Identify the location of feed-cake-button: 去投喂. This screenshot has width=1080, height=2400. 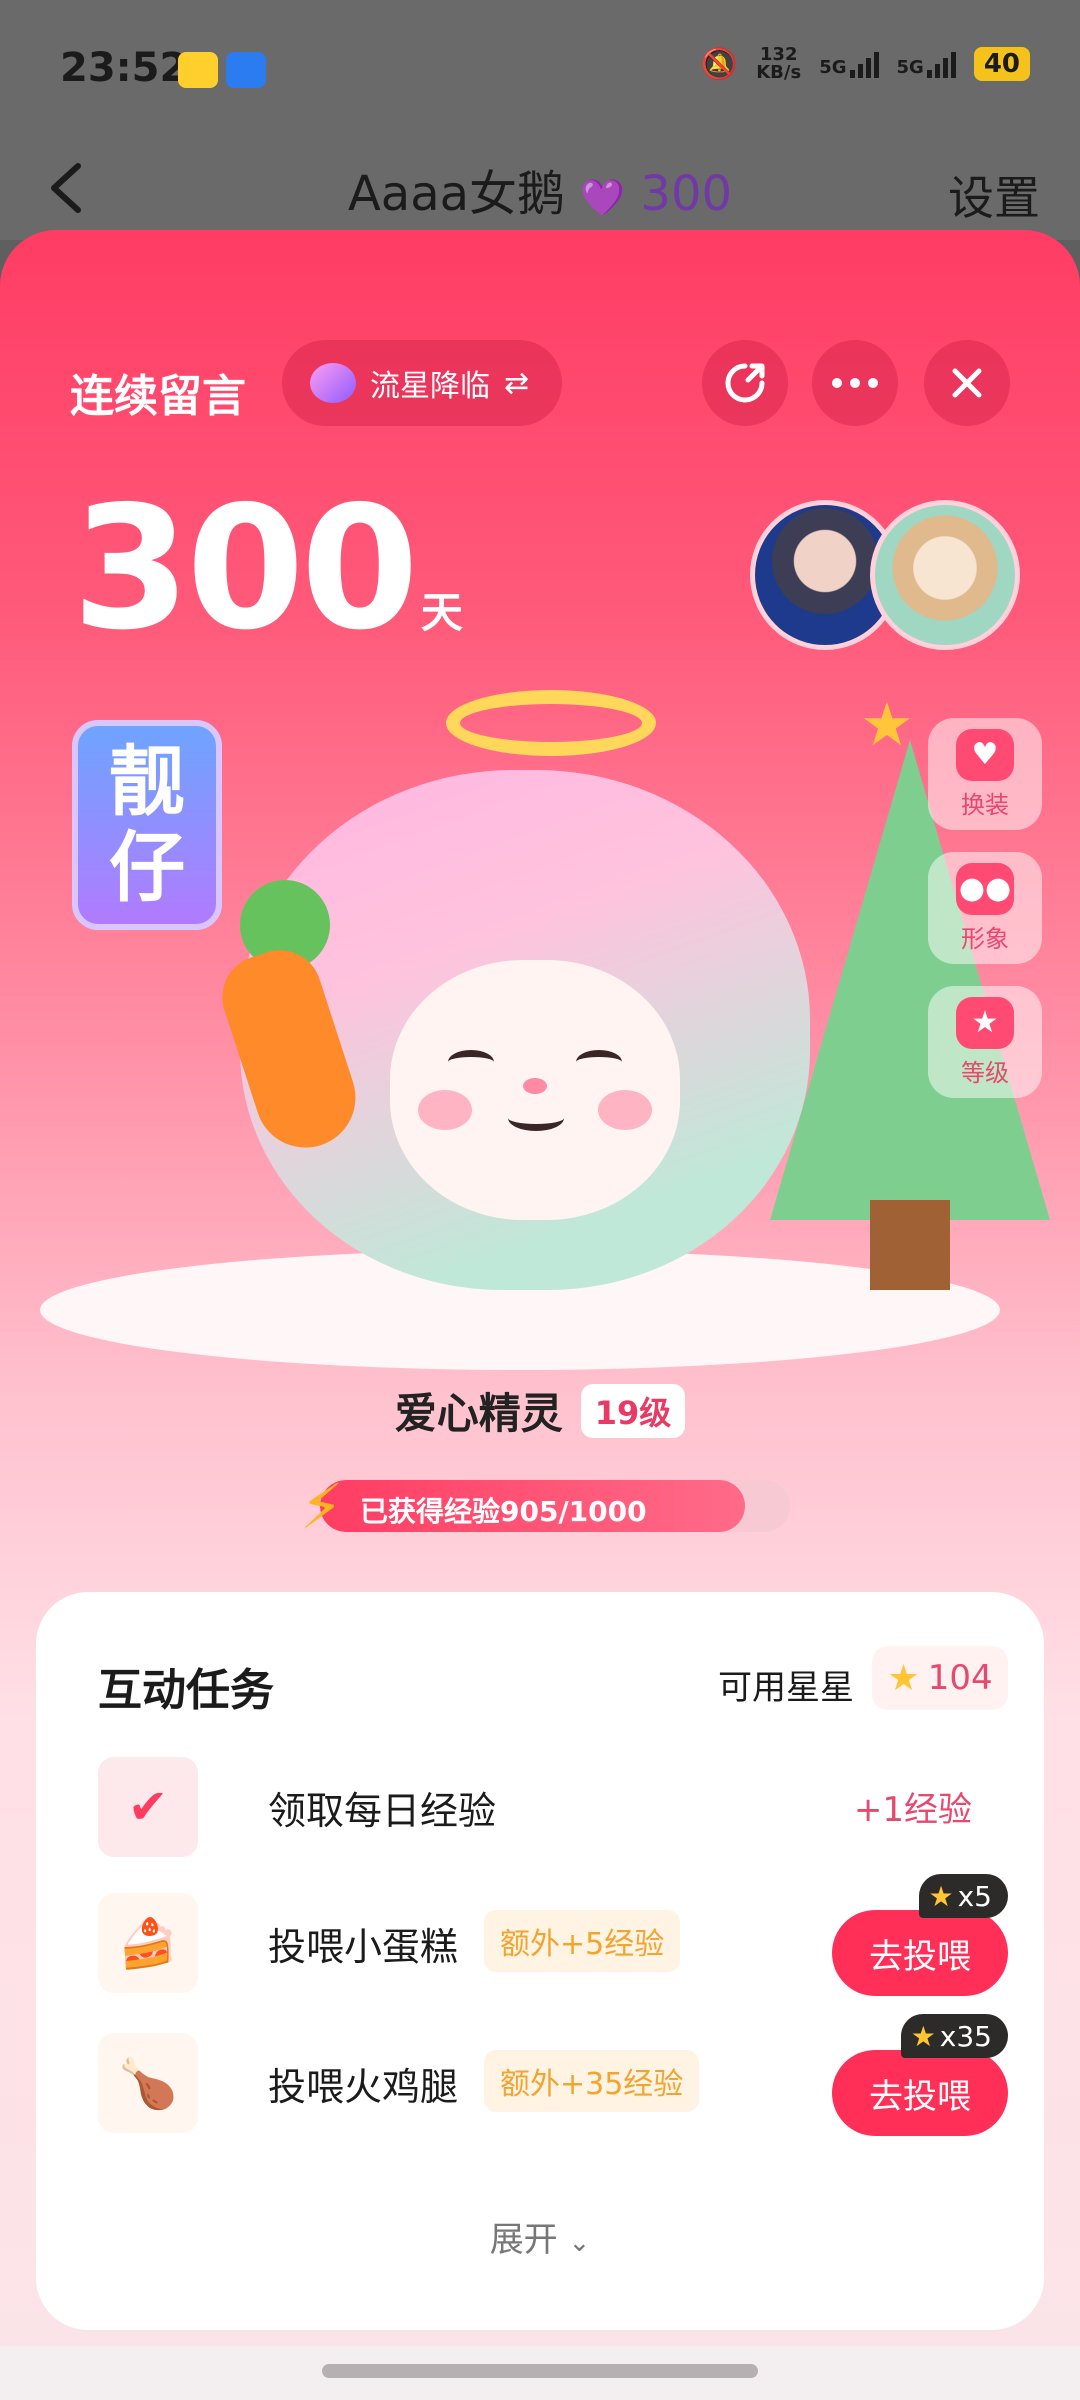
(920, 1953).